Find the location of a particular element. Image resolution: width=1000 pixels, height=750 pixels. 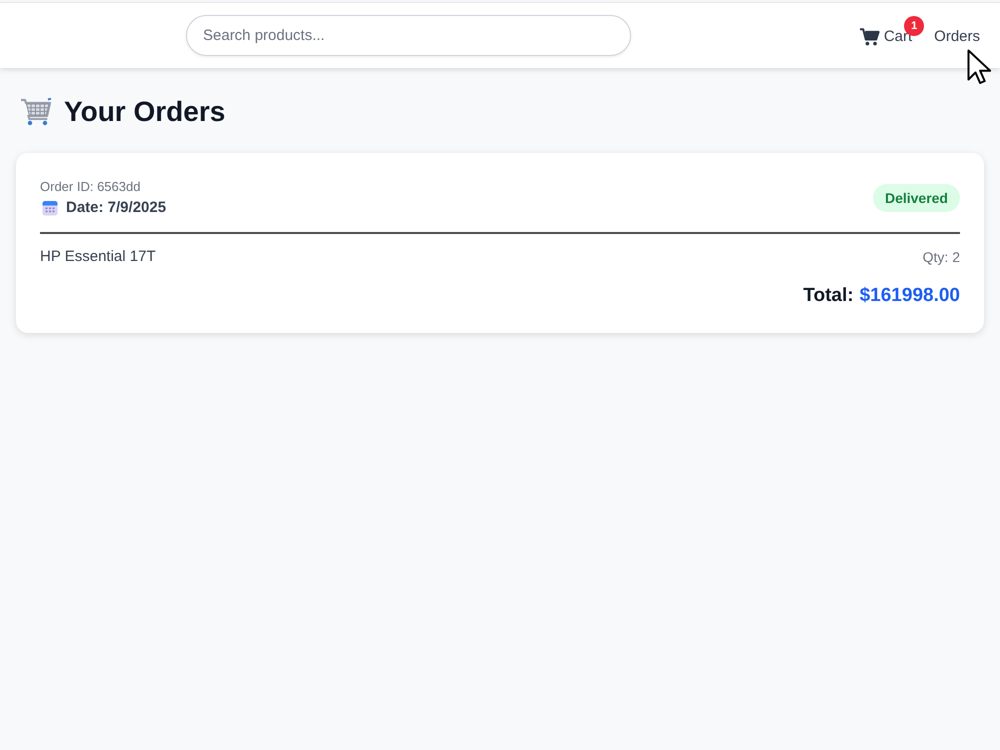

calendar-icon is located at coordinates (50, 208).